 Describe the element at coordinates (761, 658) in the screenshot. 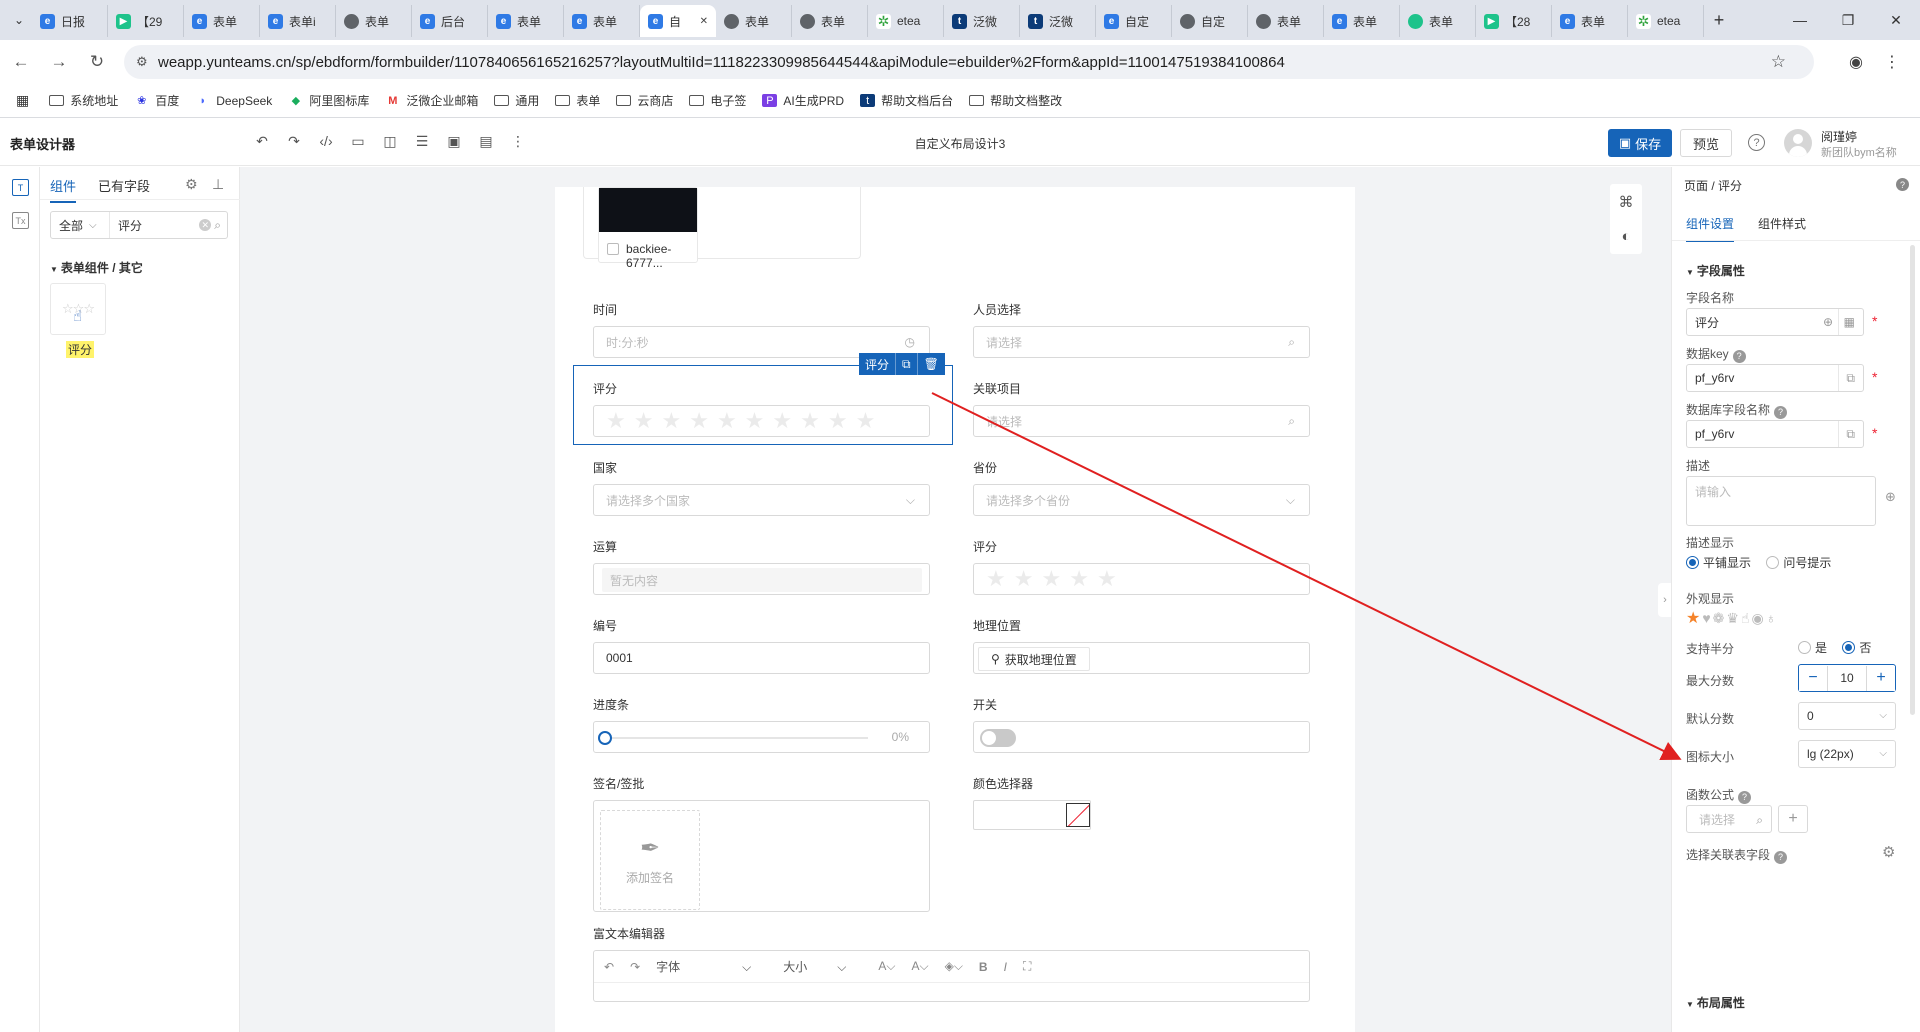

I see `number-input: 0001` at that location.